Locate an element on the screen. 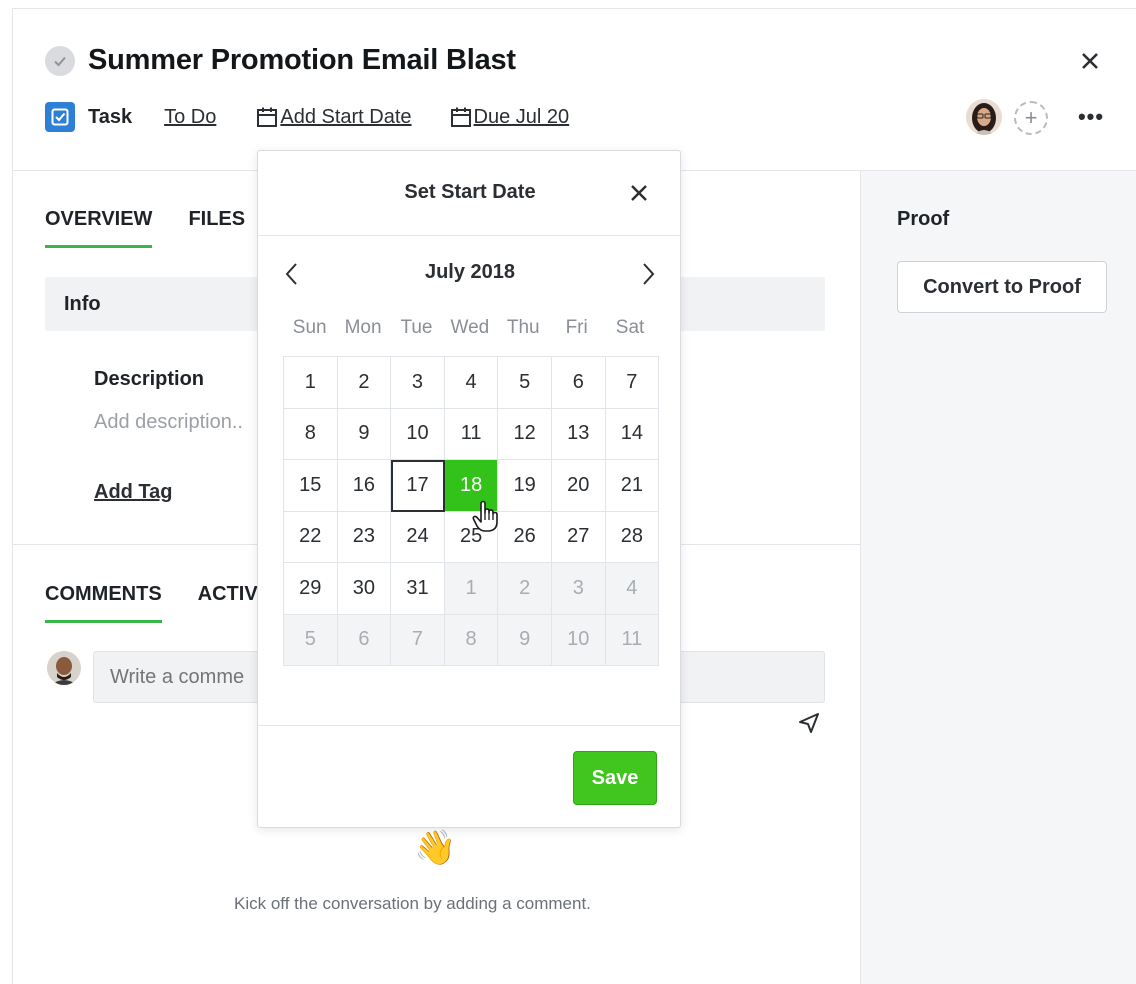 The width and height of the screenshot is (1136, 984). add-member-button: + is located at coordinates (1031, 118).